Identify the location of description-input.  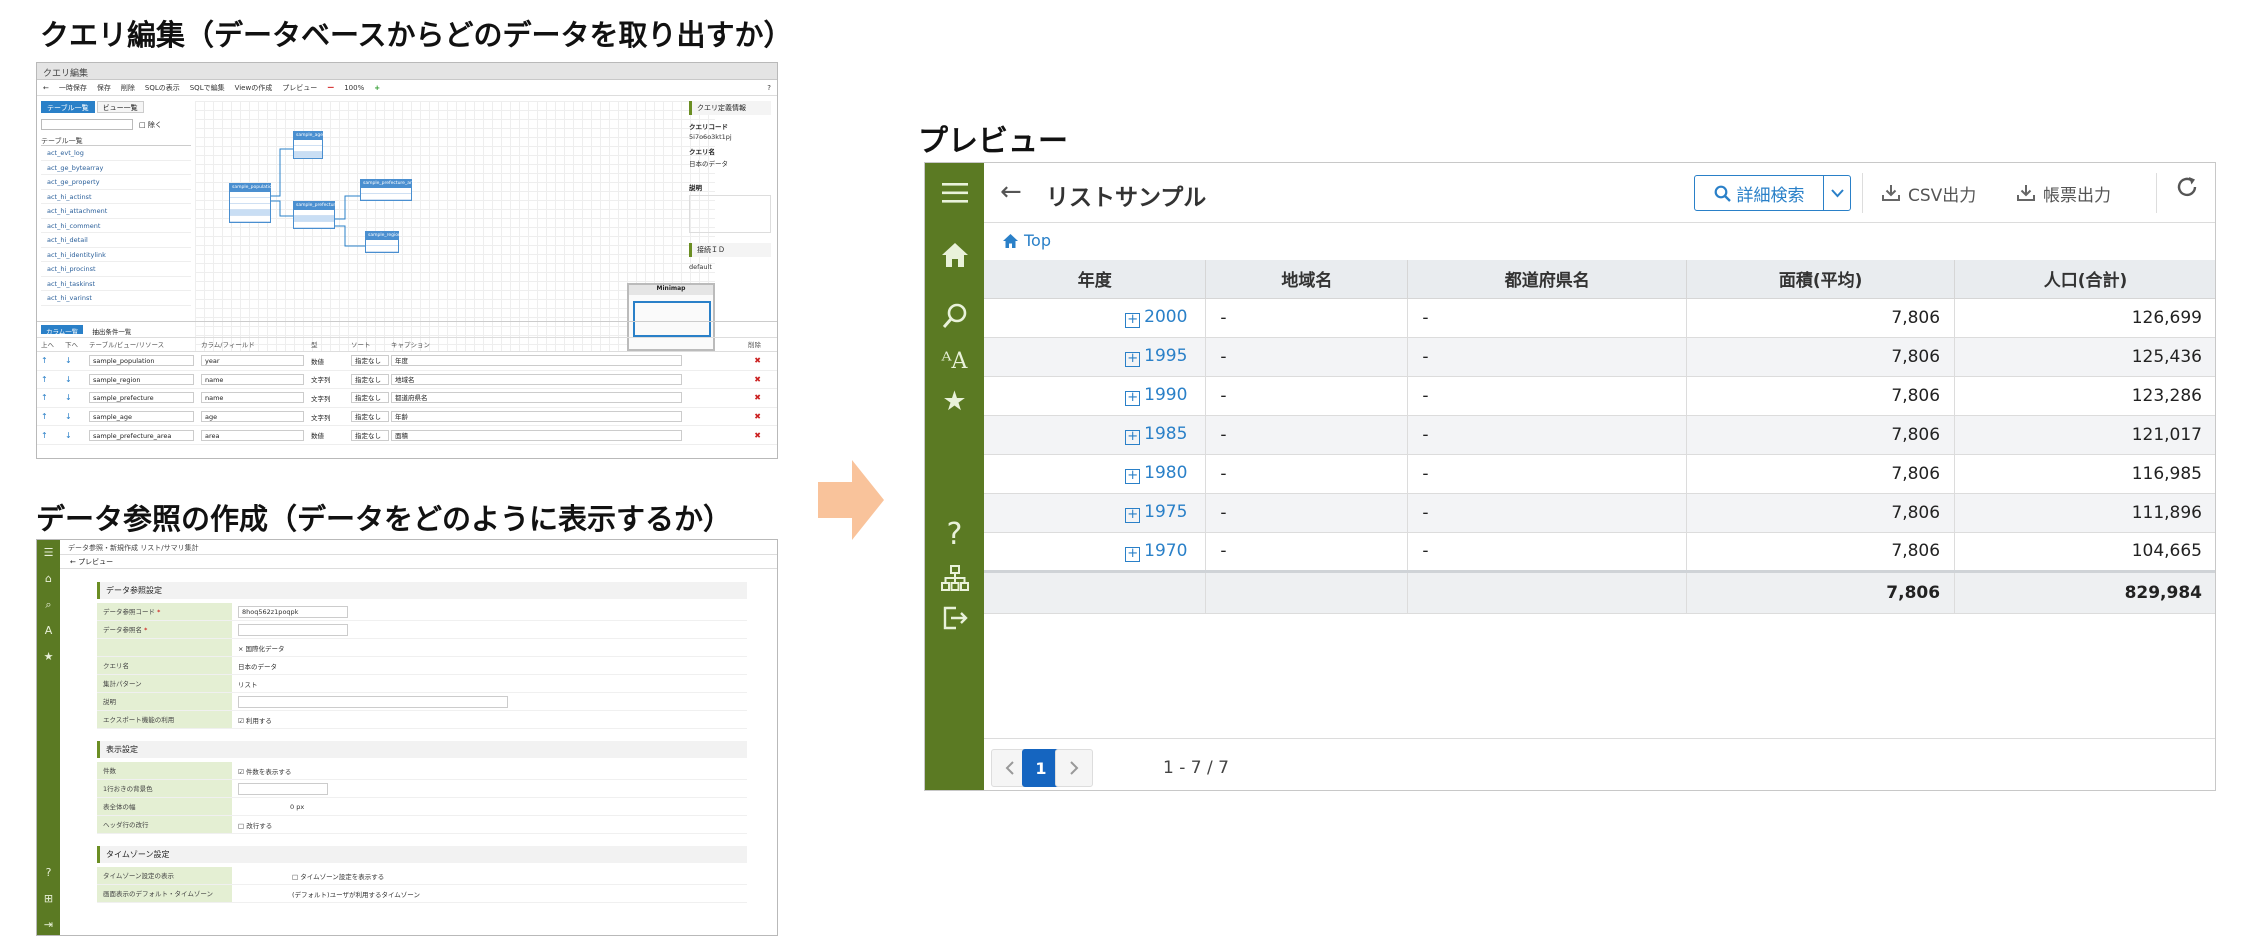
(373, 701).